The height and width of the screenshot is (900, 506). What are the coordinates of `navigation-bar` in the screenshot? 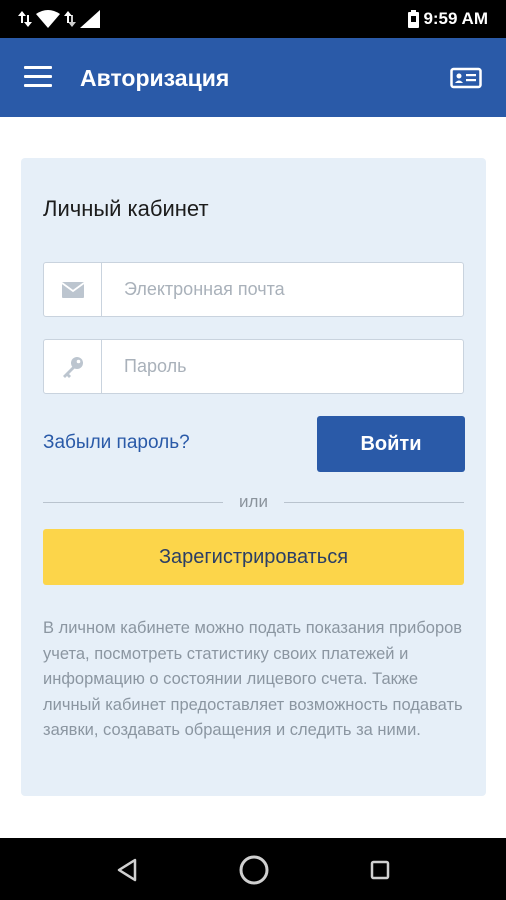 It's located at (253, 869).